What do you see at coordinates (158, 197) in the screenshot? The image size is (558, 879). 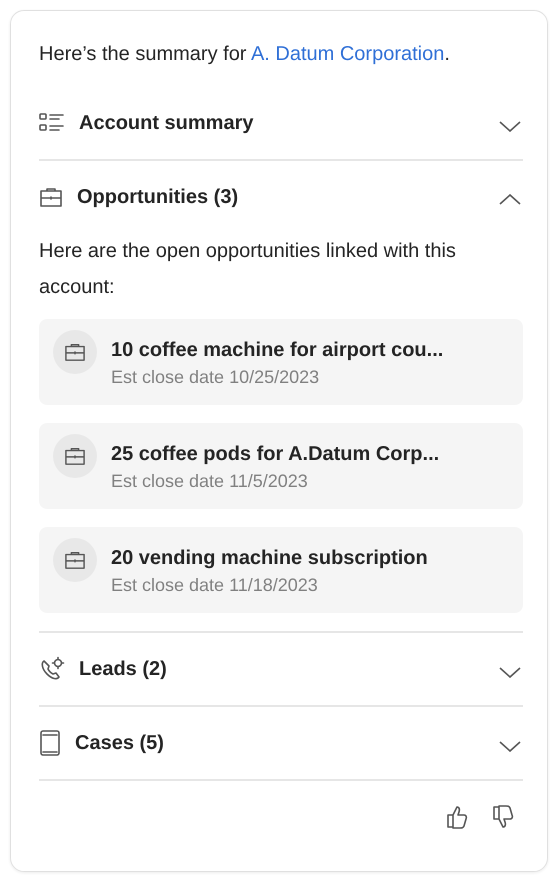 I see `section-title: Opportunities (3)` at bounding box center [158, 197].